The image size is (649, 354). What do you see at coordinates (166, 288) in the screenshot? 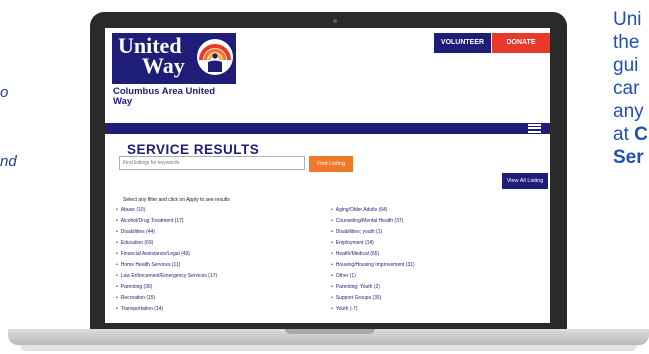
I see `category-link: Parenting (36)` at bounding box center [166, 288].